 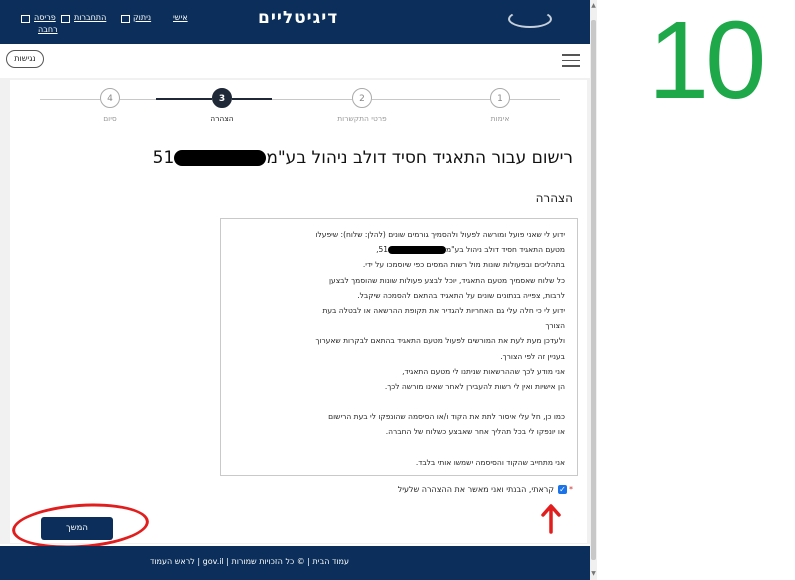 What do you see at coordinates (222, 98) in the screenshot?
I see `step-circle-3: 3` at bounding box center [222, 98].